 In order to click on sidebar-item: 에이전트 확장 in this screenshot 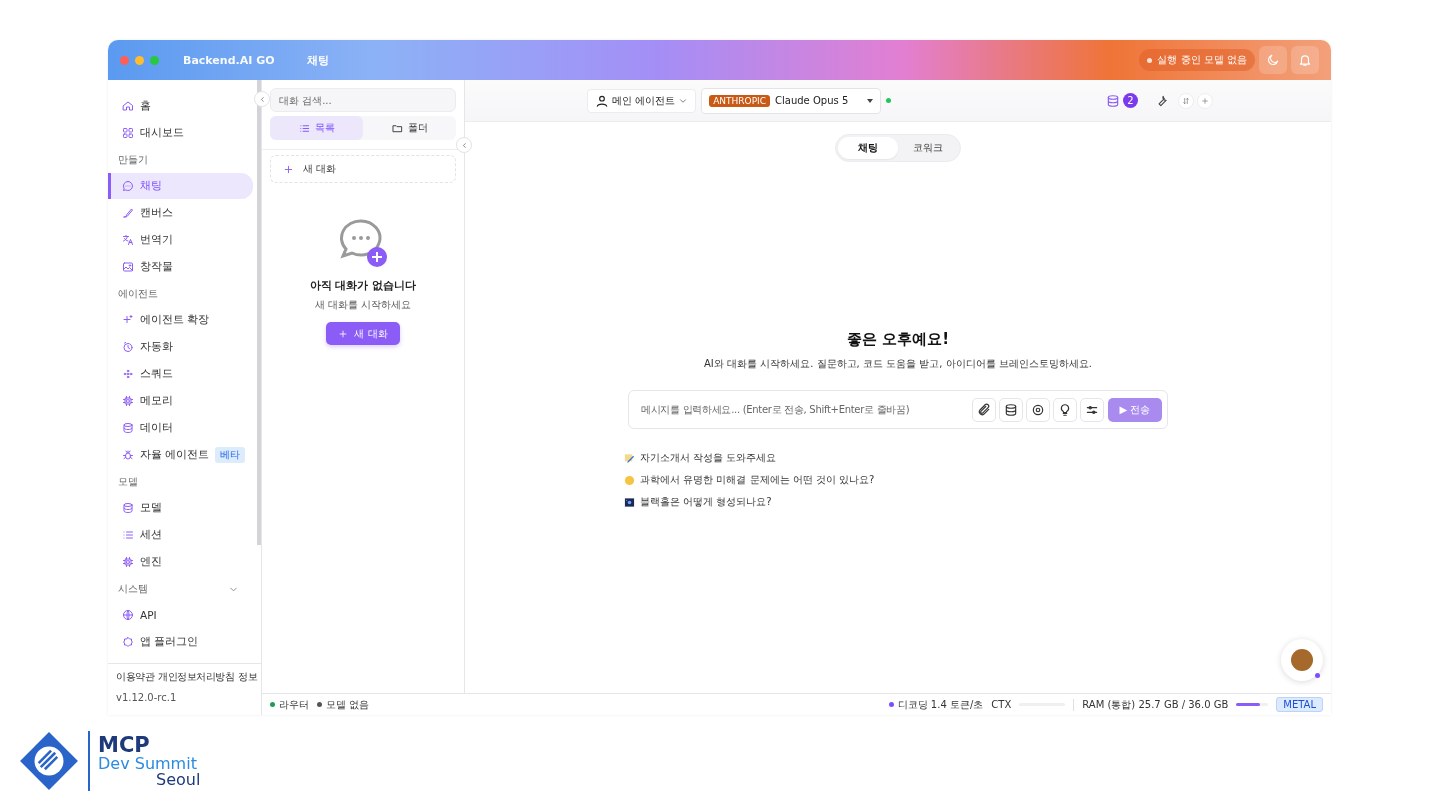, I will do `click(180, 320)`.